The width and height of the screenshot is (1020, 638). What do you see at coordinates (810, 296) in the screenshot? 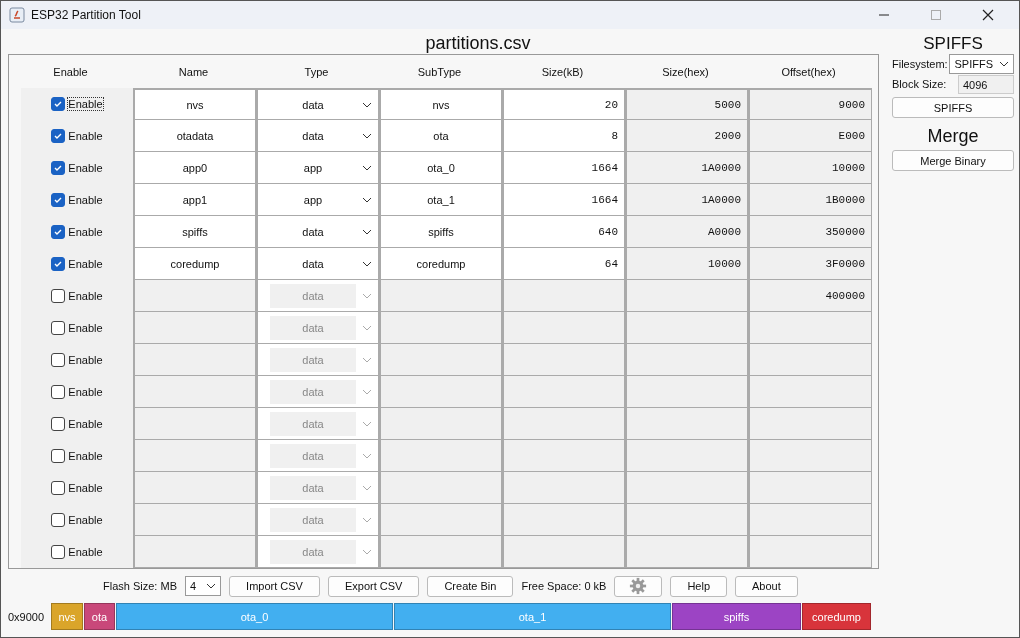
I see `offset-cell: 400000` at bounding box center [810, 296].